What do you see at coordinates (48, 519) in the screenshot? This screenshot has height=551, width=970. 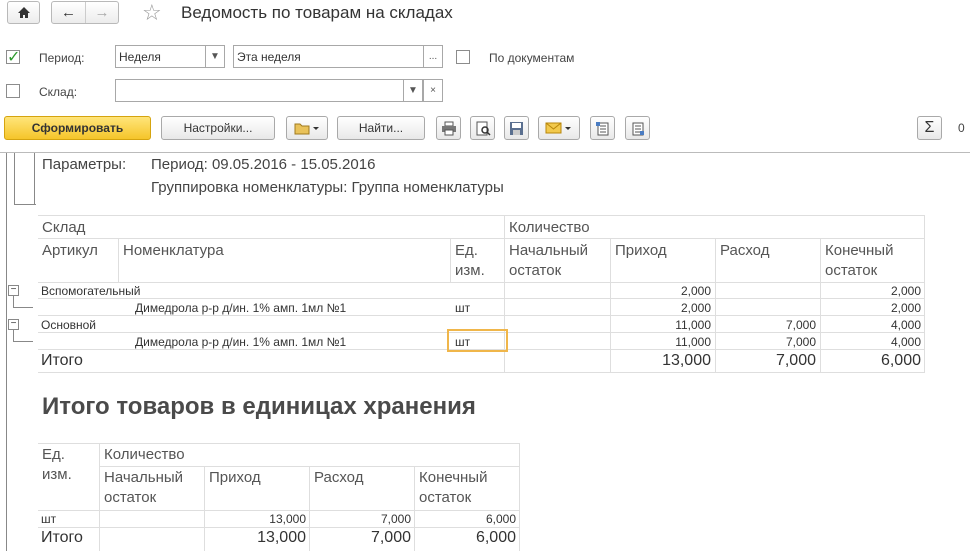 I see `summary-row-unit: шт` at bounding box center [48, 519].